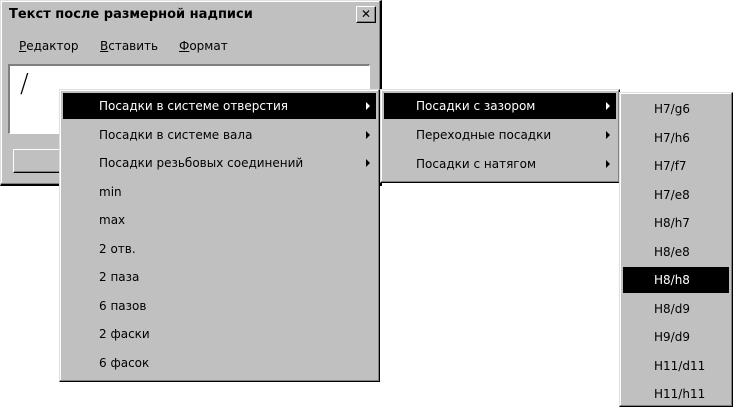 The height and width of the screenshot is (407, 733). I want to click on menu1-item: 2 отв., so click(219, 249).